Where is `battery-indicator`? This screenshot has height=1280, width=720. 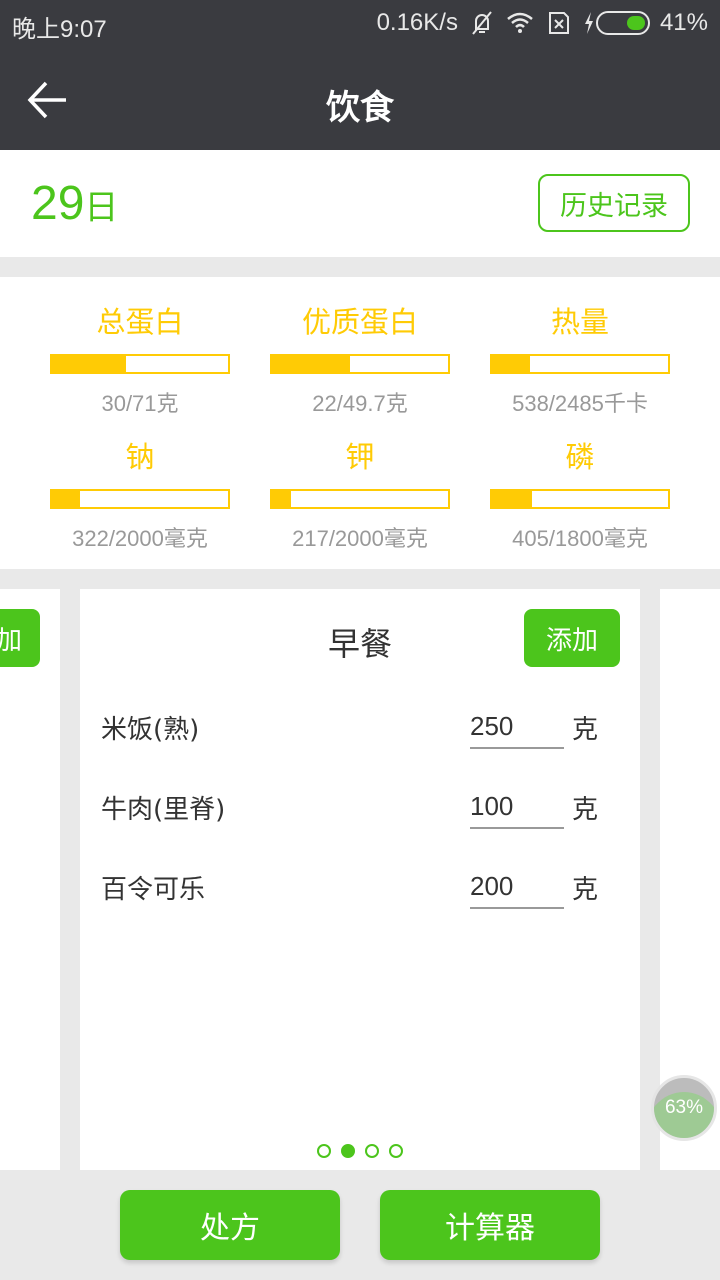 battery-indicator is located at coordinates (616, 23).